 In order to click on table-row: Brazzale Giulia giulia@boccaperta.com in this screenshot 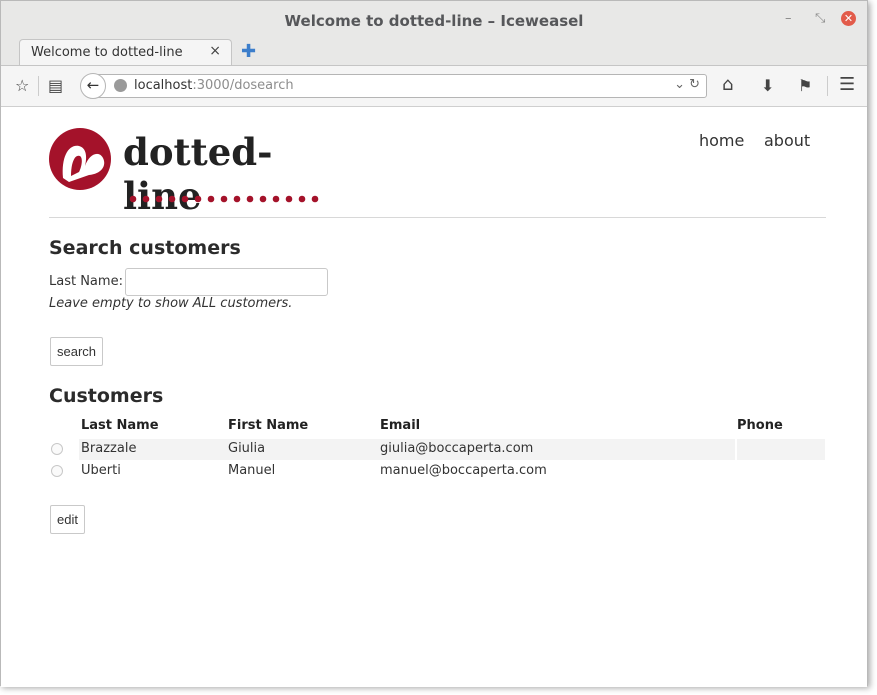, I will do `click(437, 449)`.